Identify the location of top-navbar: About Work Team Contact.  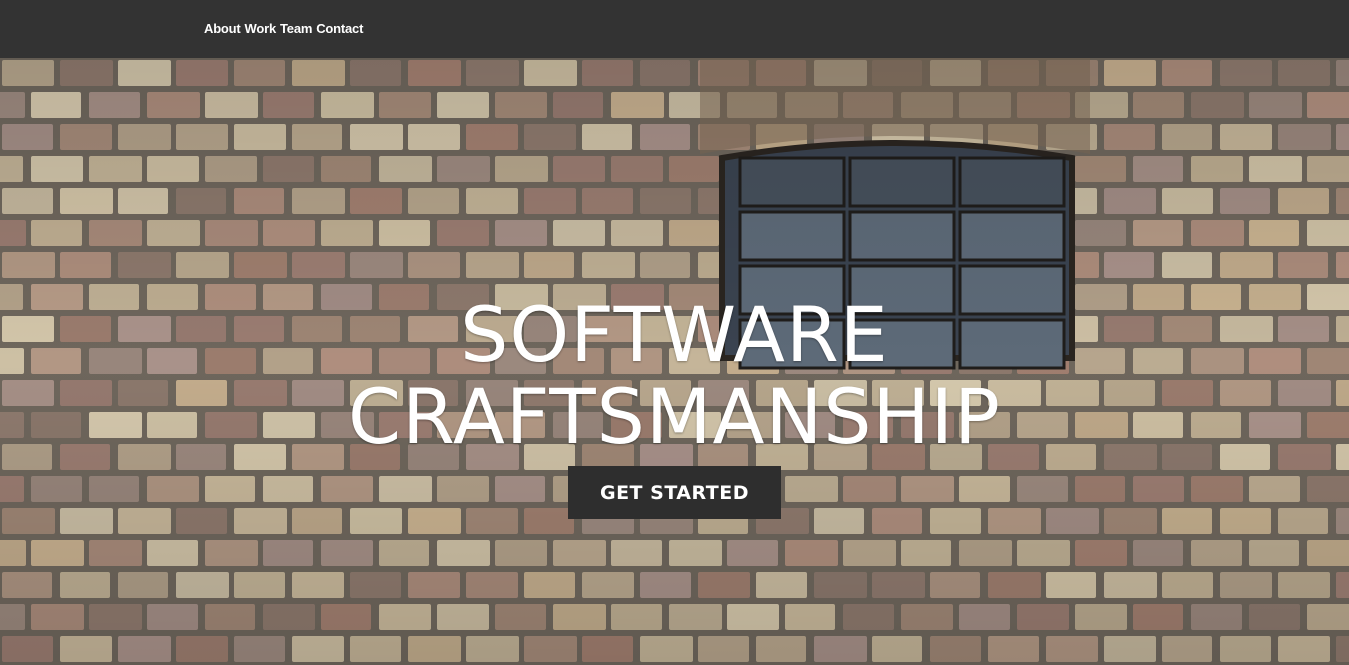
(674, 29).